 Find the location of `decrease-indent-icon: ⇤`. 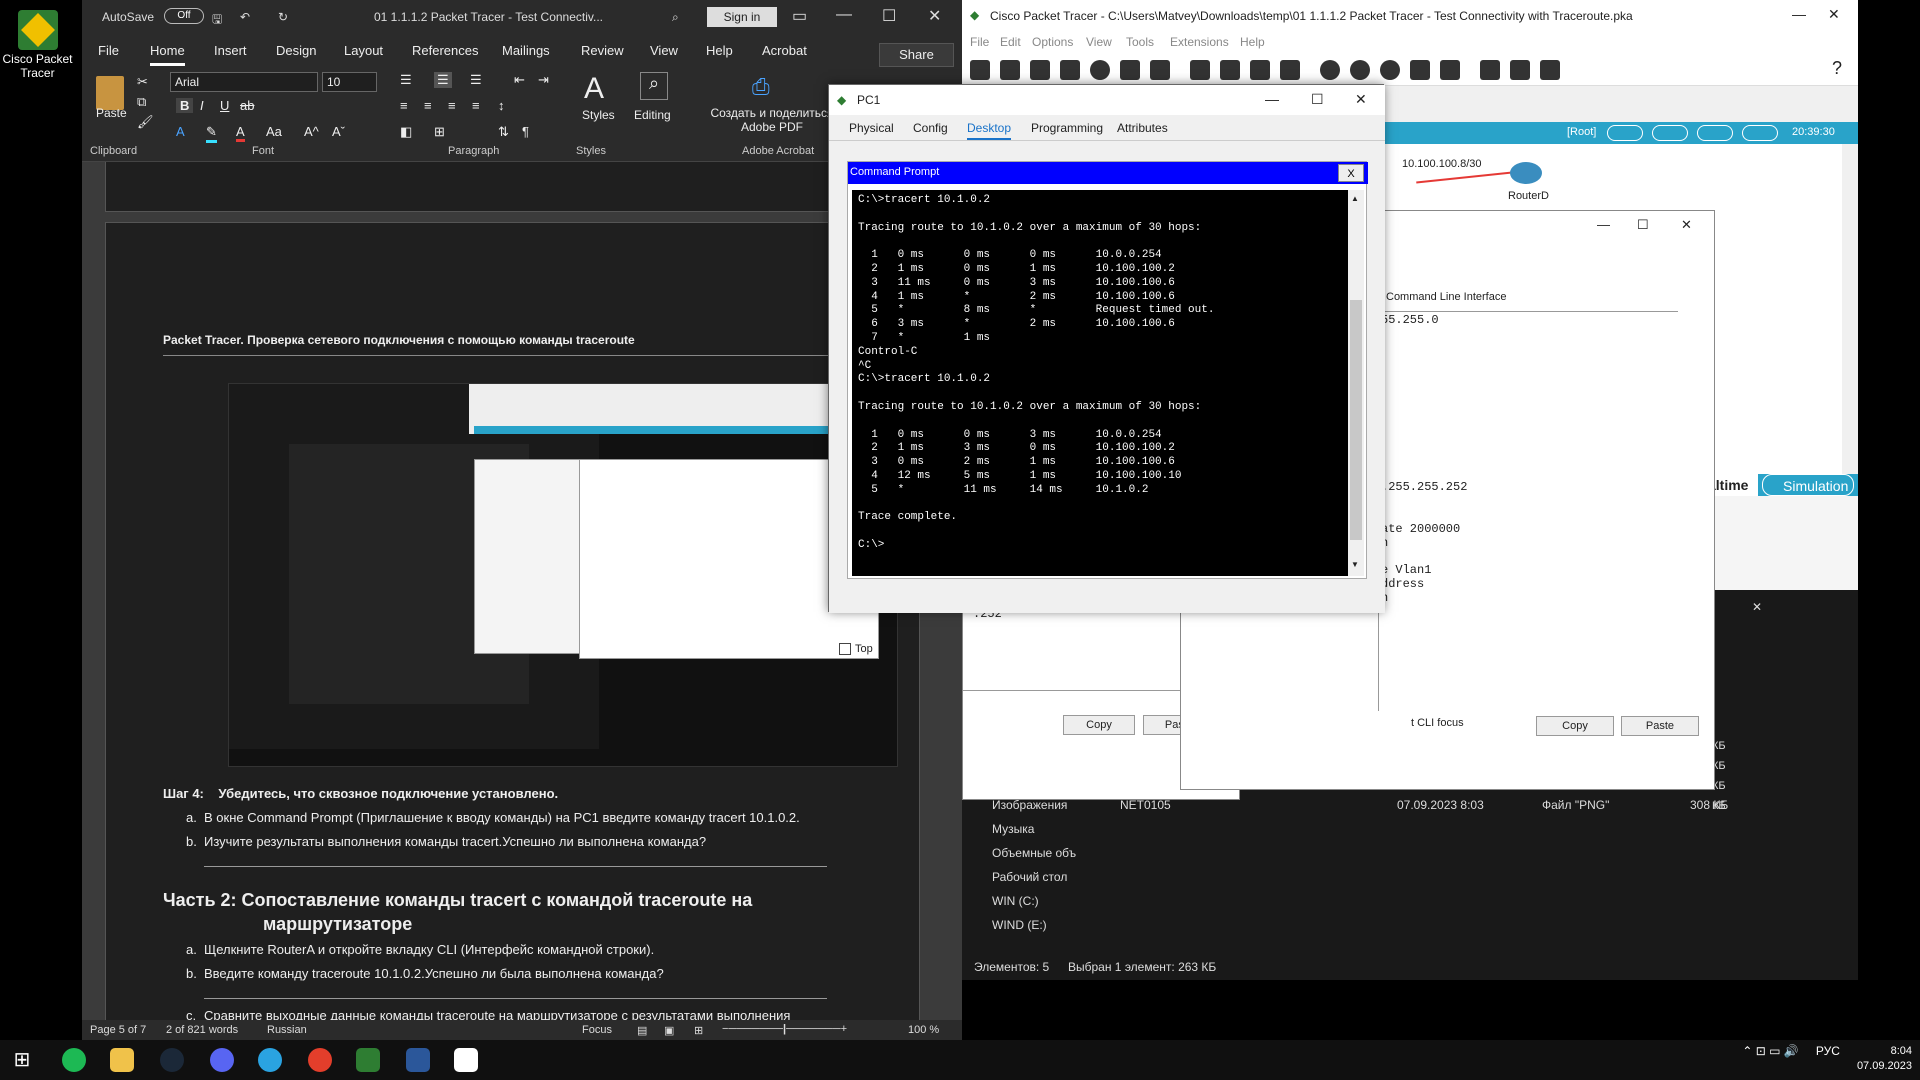

decrease-indent-icon: ⇤ is located at coordinates (519, 80).